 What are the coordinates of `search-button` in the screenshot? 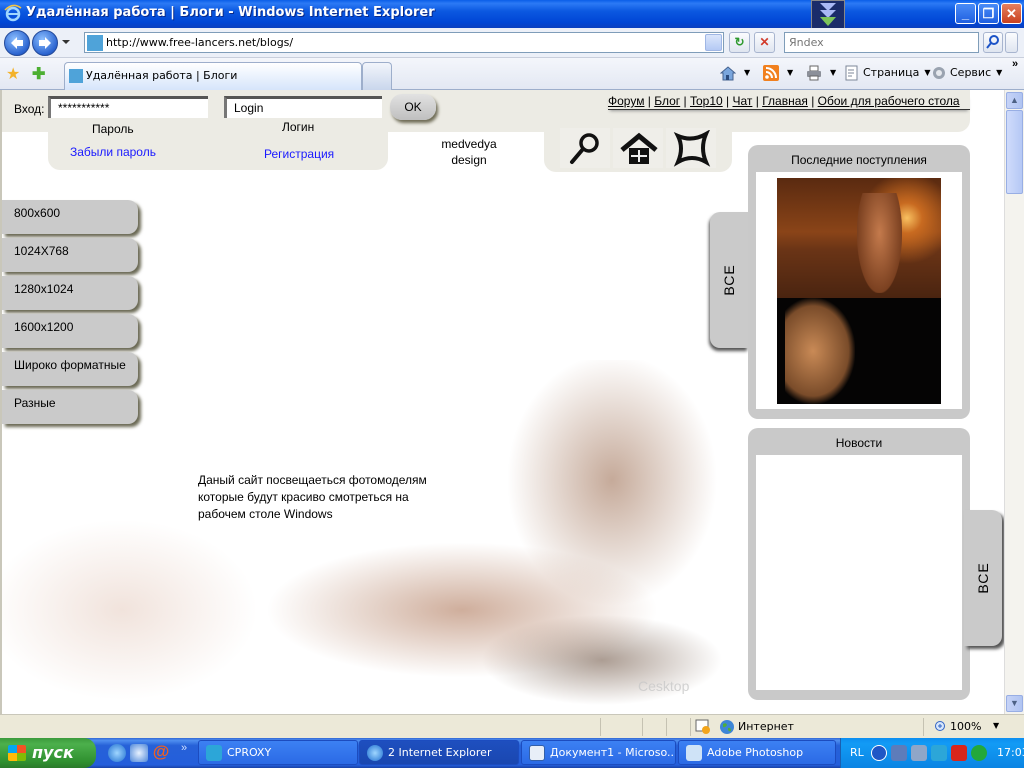 It's located at (993, 42).